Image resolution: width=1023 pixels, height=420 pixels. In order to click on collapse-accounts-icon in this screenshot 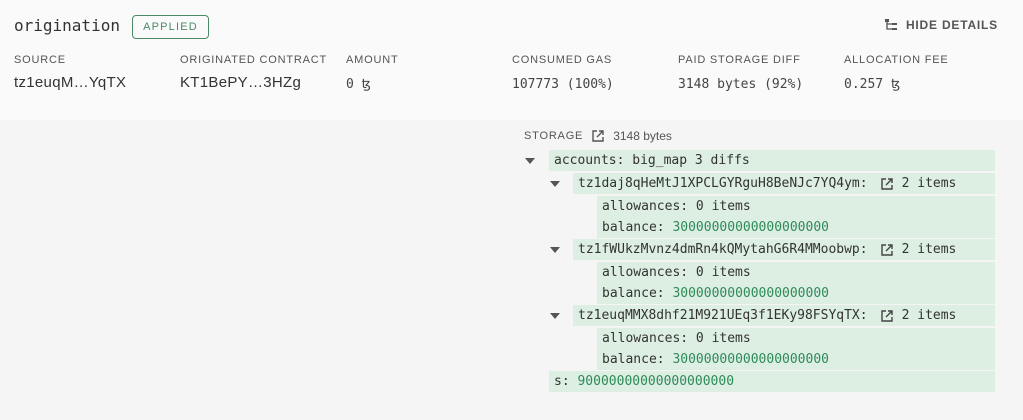, I will do `click(530, 161)`.